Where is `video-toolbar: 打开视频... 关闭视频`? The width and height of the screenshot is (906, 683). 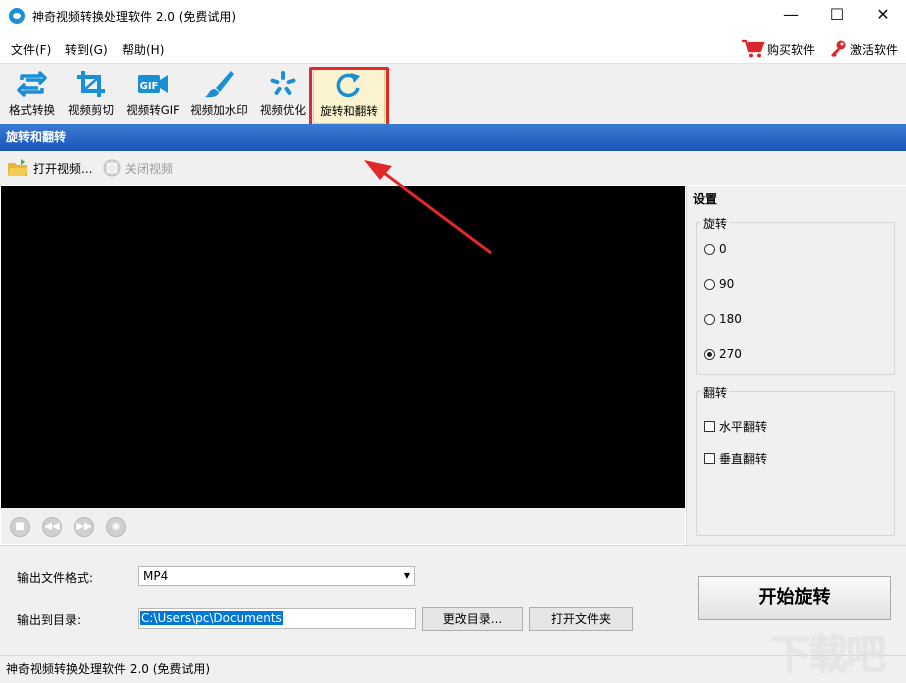 video-toolbar: 打开视频... 关闭视频 is located at coordinates (453, 168).